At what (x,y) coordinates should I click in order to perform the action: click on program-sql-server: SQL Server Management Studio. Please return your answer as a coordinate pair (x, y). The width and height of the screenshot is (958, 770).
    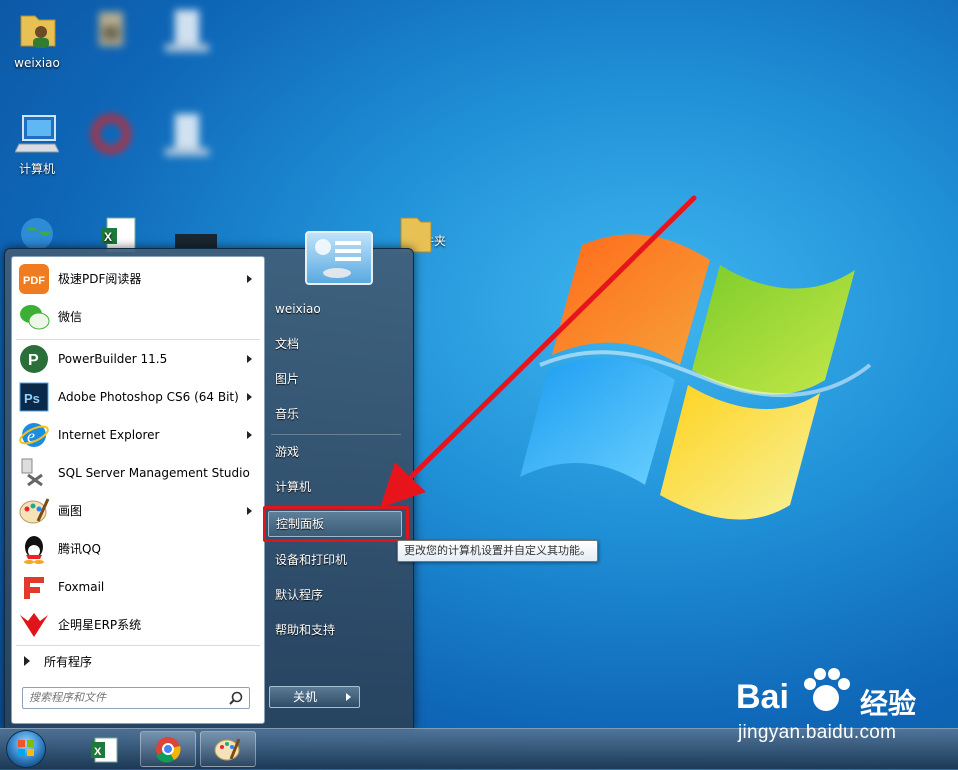
    Looking at the image, I should click on (138, 473).